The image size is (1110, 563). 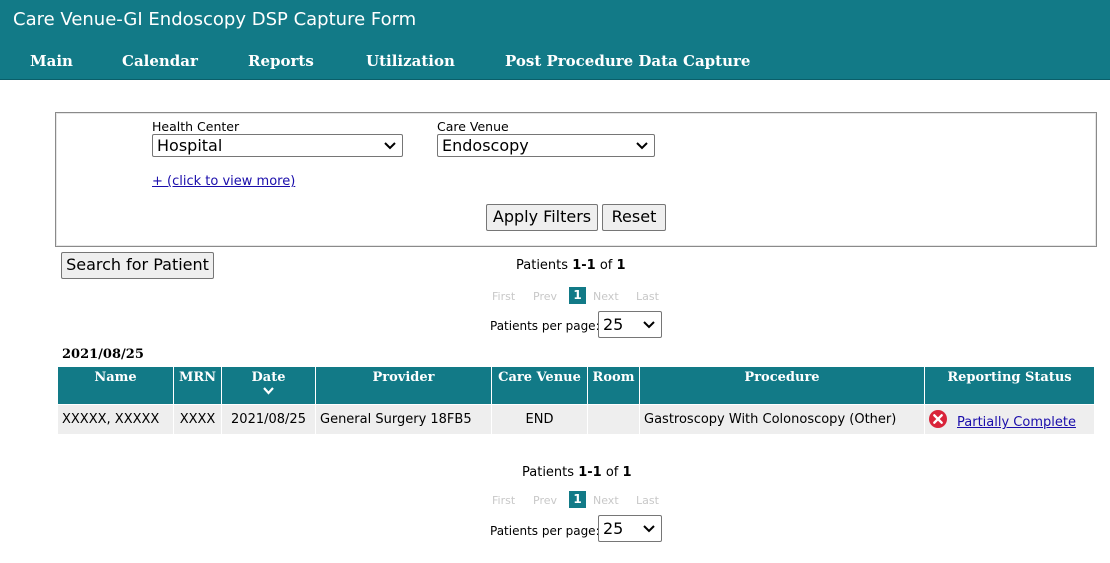 What do you see at coordinates (542, 217) in the screenshot?
I see `apply-filters-button: Apply Filters` at bounding box center [542, 217].